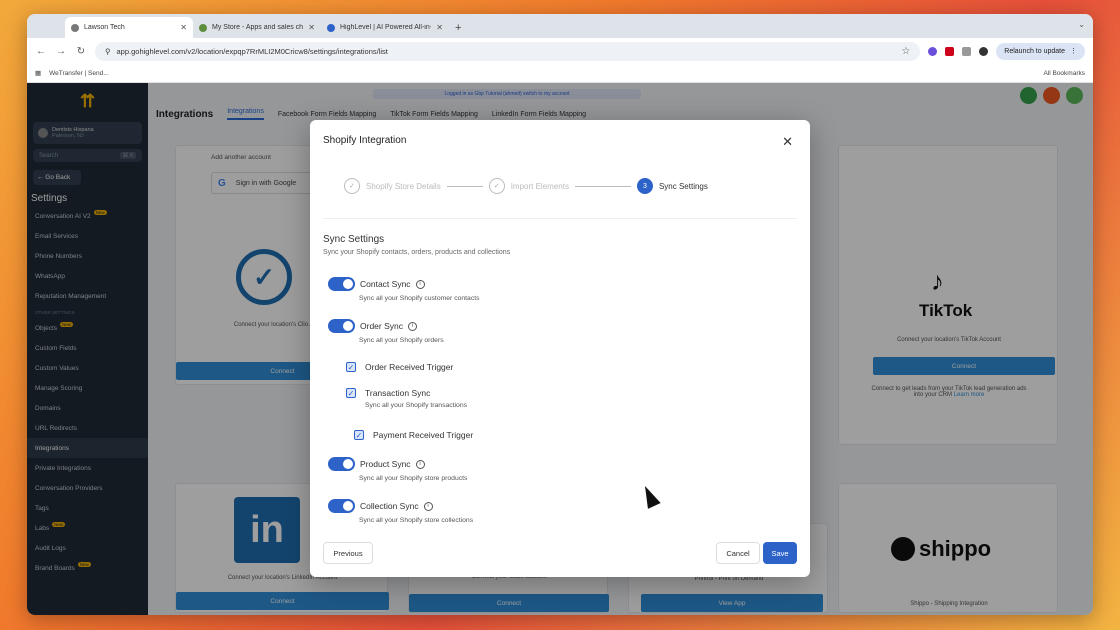  What do you see at coordinates (129, 27) in the screenshot?
I see `tab-lawson: Lawson Tech ✕` at bounding box center [129, 27].